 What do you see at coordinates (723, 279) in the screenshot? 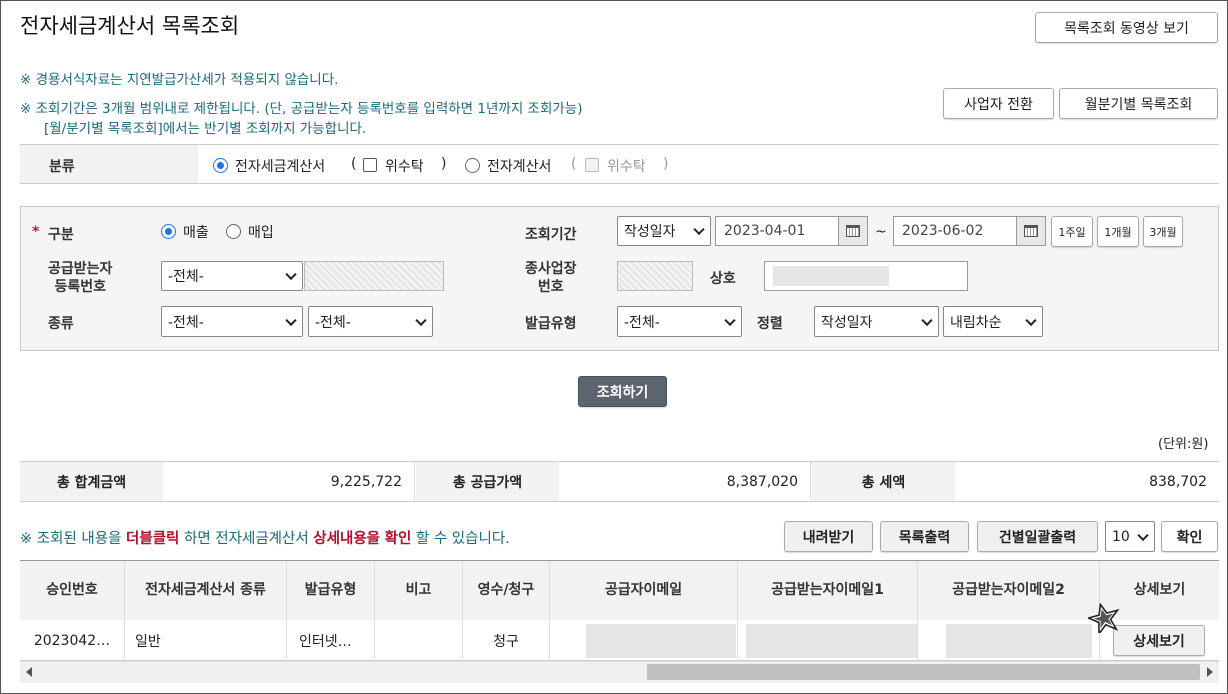
I see `company-label: 상호` at bounding box center [723, 279].